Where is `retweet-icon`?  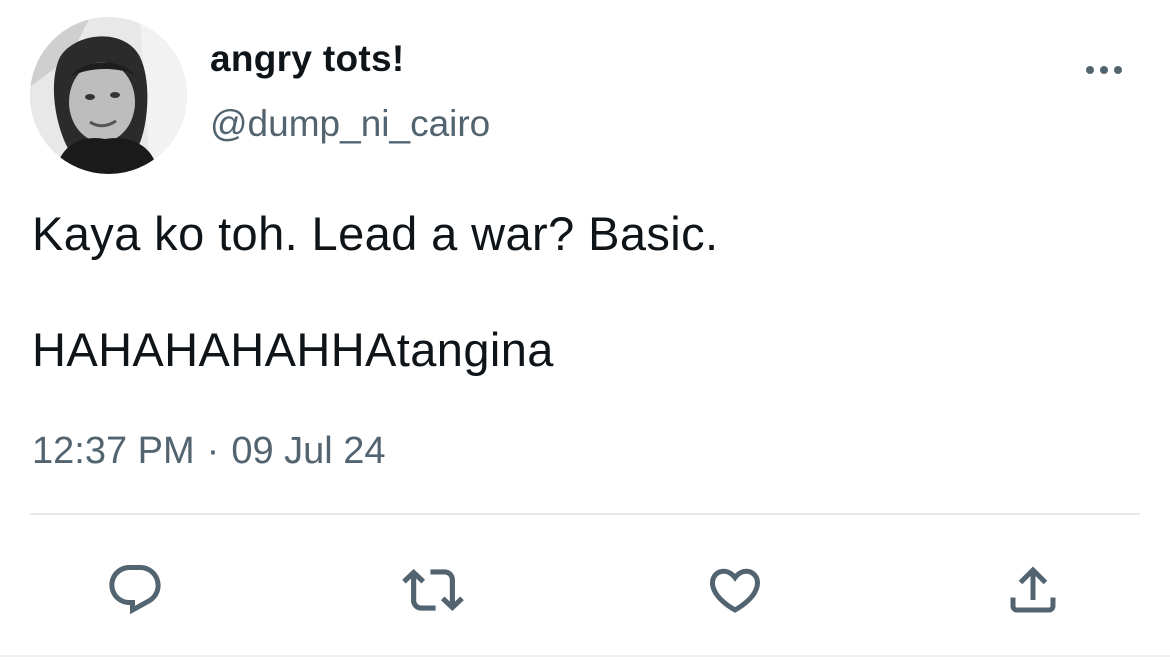
retweet-icon is located at coordinates (433, 590).